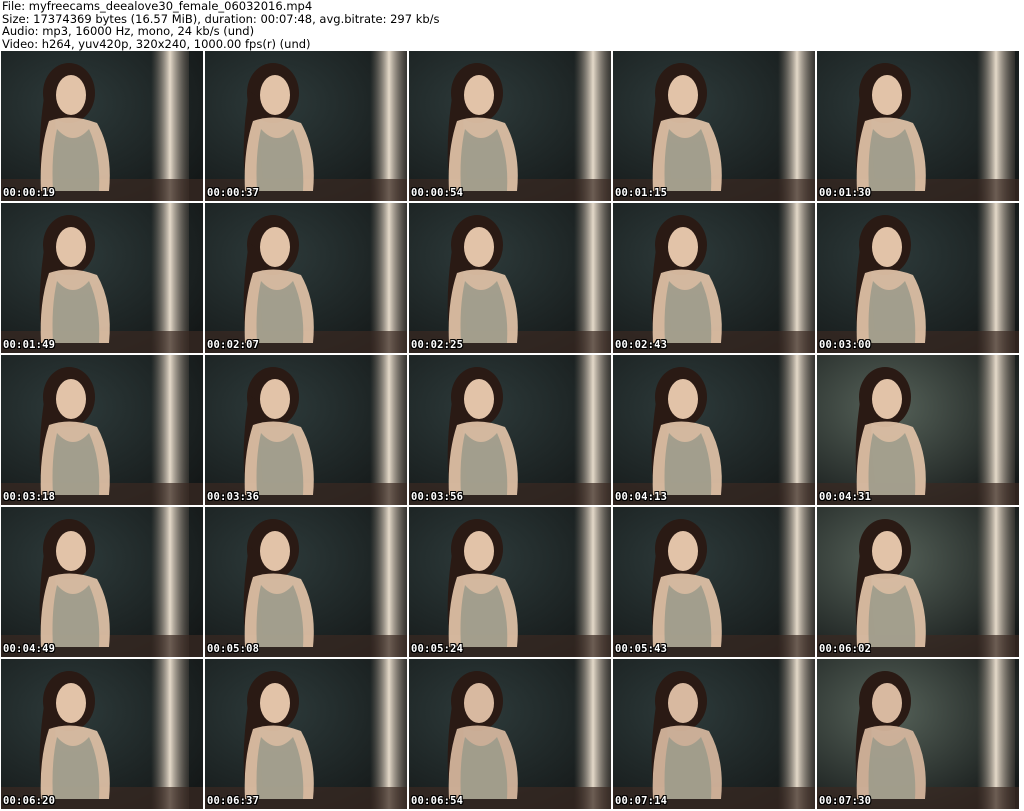  What do you see at coordinates (437, 497) in the screenshot?
I see `thumbnail-timestamp: 00:03:56` at bounding box center [437, 497].